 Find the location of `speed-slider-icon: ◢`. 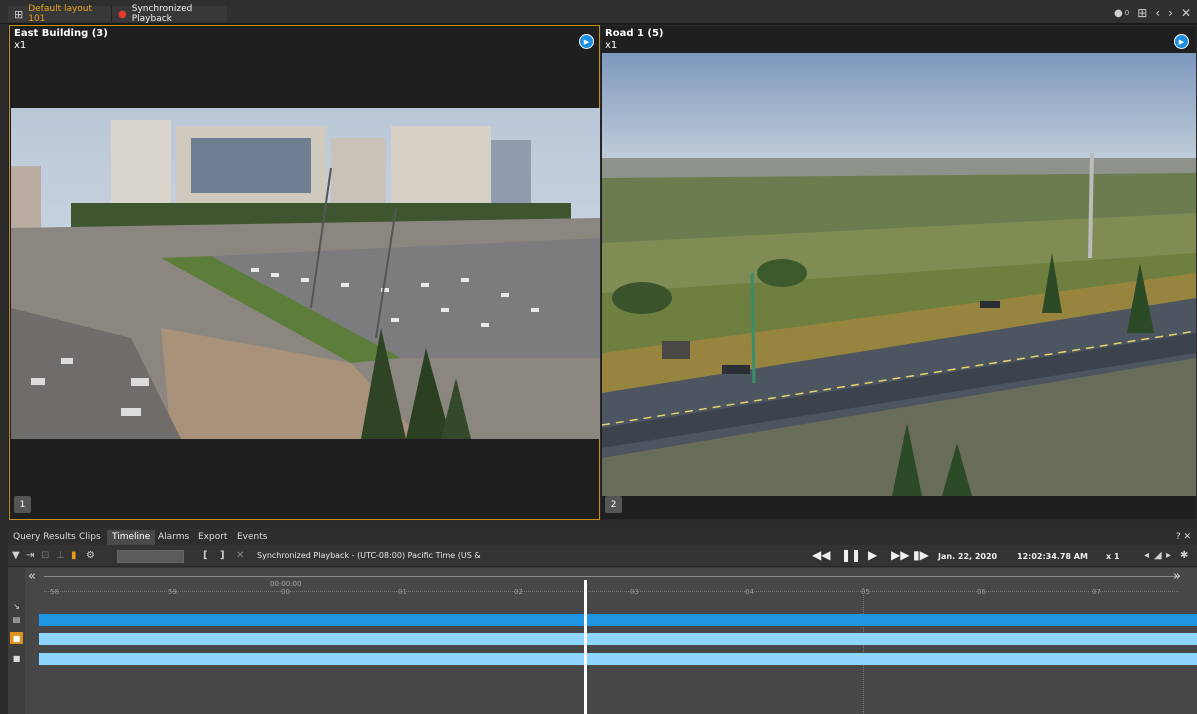

speed-slider-icon: ◢ is located at coordinates (1158, 555).